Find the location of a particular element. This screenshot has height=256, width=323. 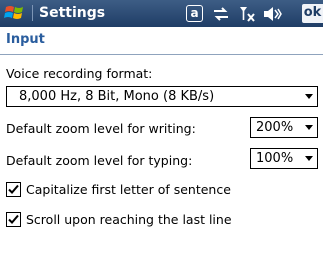

capitalize-checkbox is located at coordinates (13, 189).